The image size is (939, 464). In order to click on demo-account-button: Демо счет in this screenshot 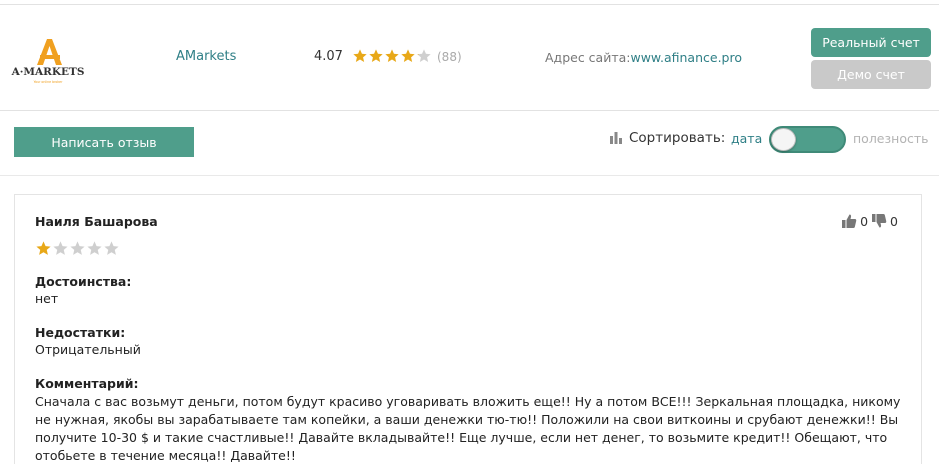, I will do `click(871, 74)`.